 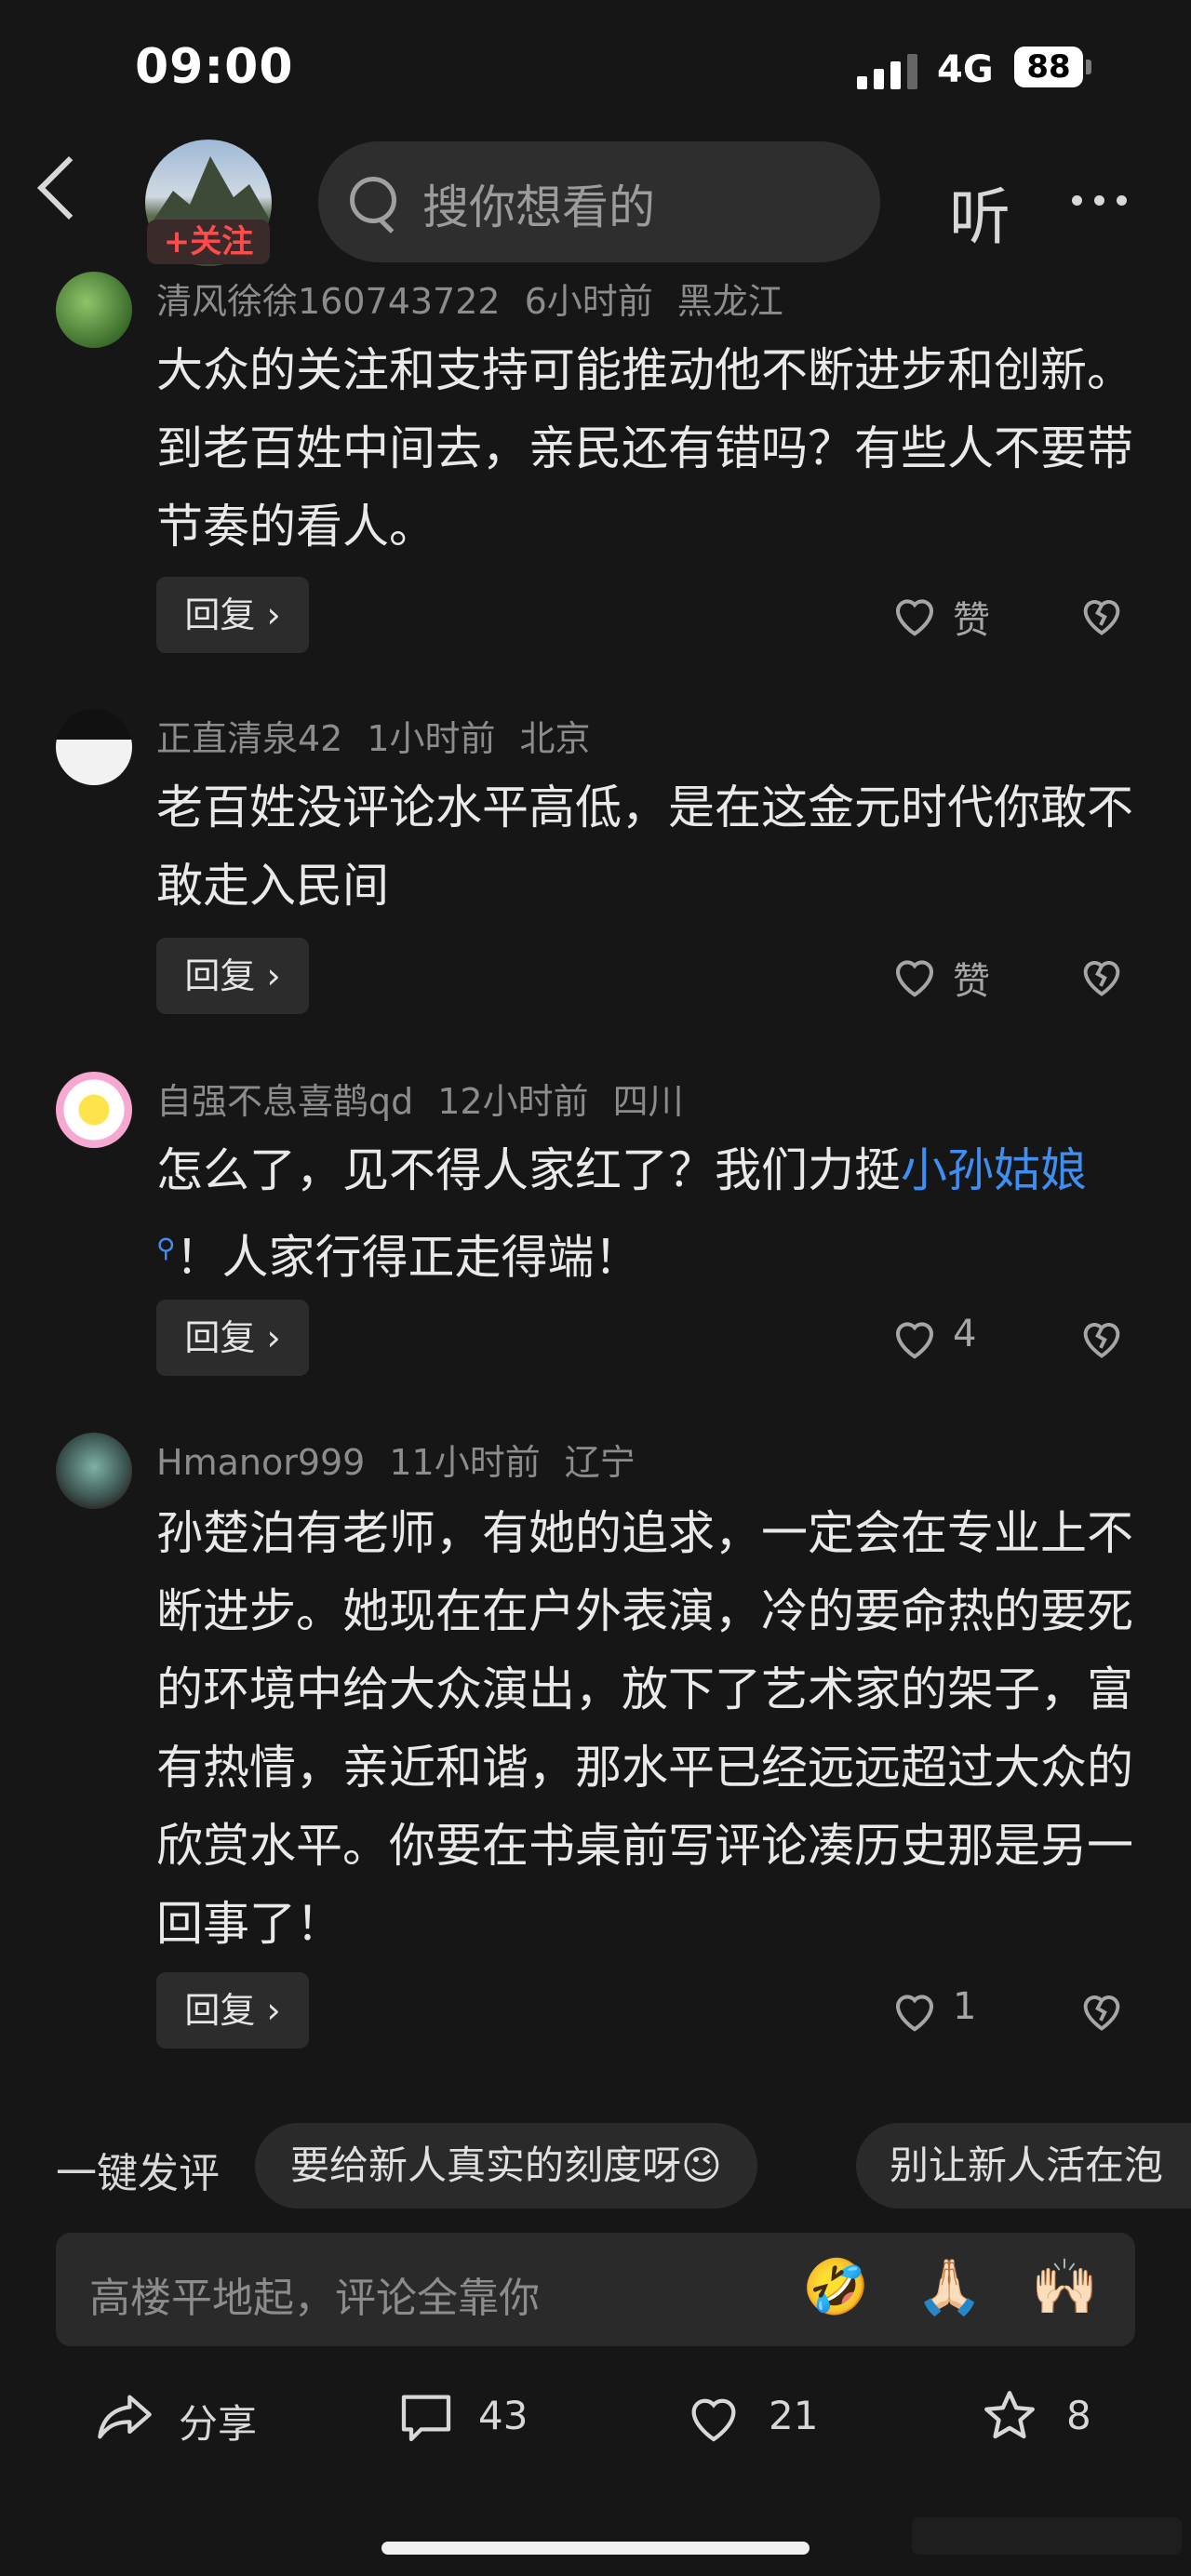 What do you see at coordinates (1023, 2166) in the screenshot?
I see `quick-comment-chip: 别让新人活在泡` at bounding box center [1023, 2166].